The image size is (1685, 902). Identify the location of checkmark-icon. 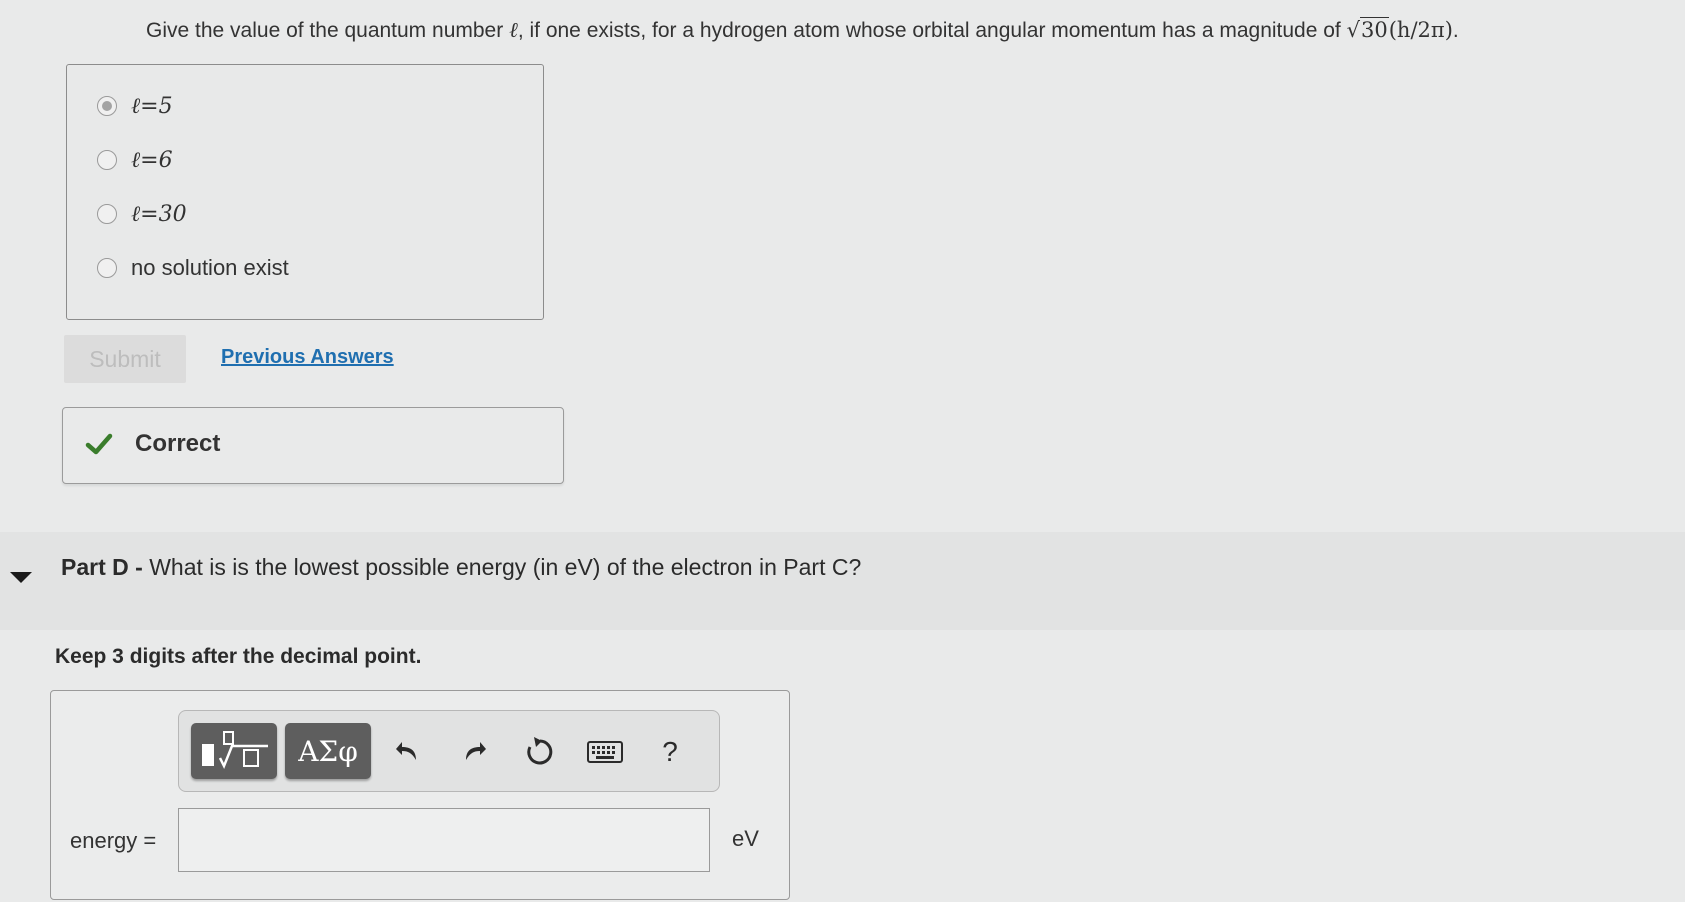
(99, 444).